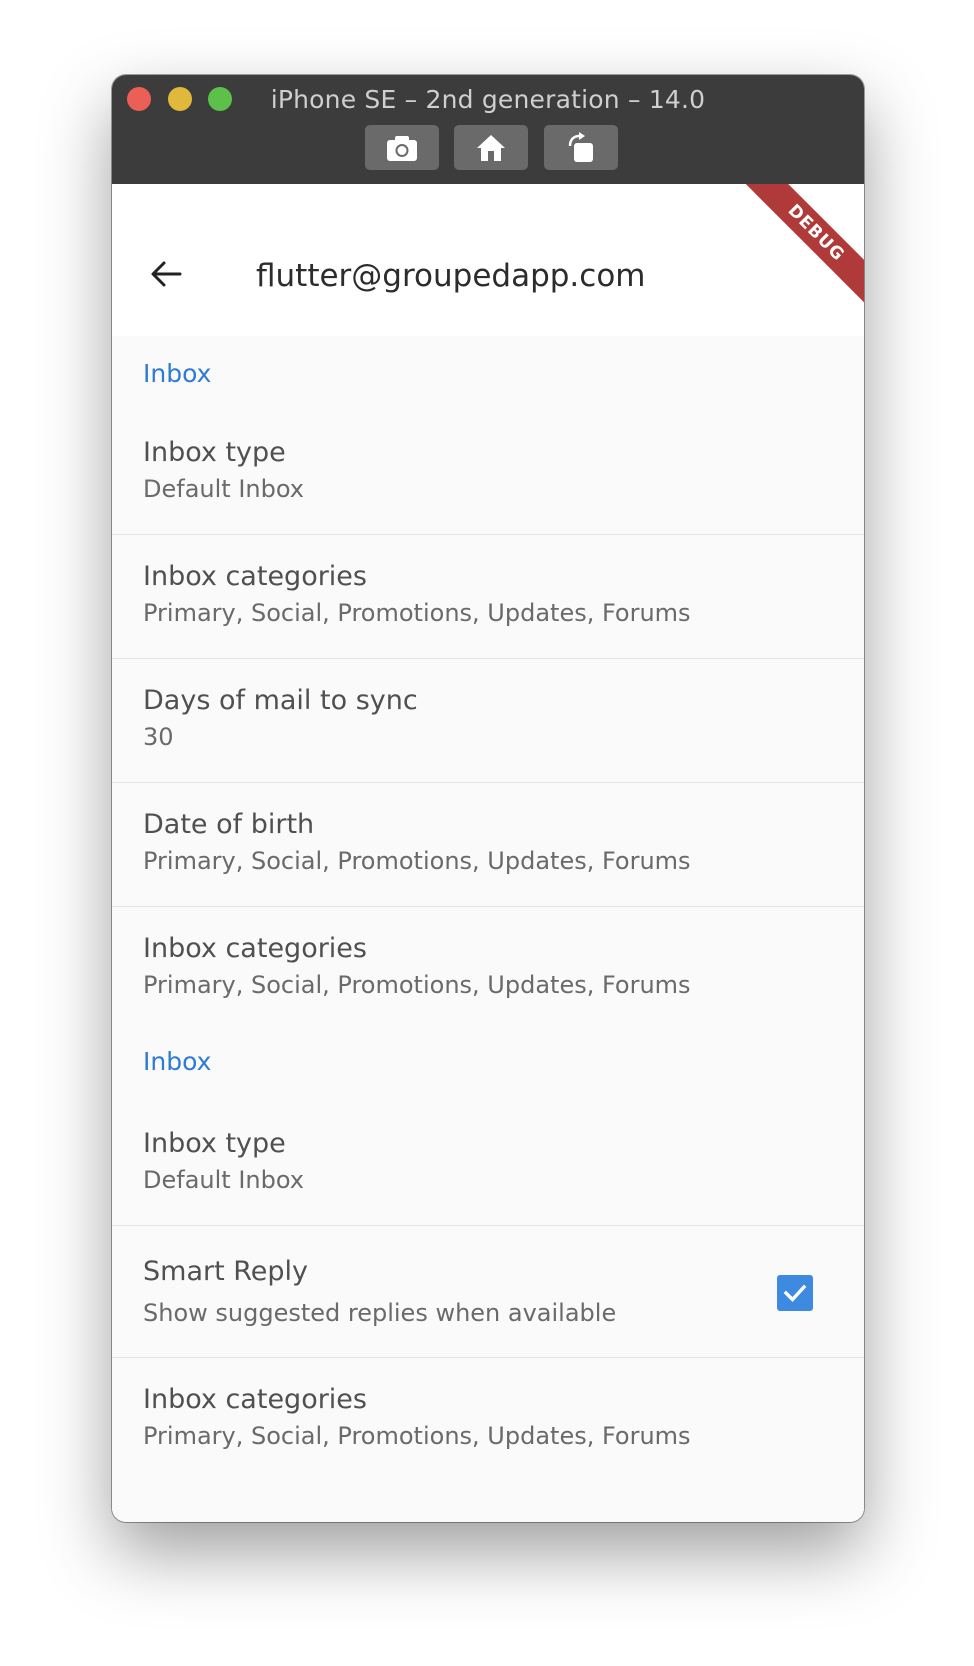 The height and width of the screenshot is (1666, 974). I want to click on screenshot-icon, so click(402, 148).